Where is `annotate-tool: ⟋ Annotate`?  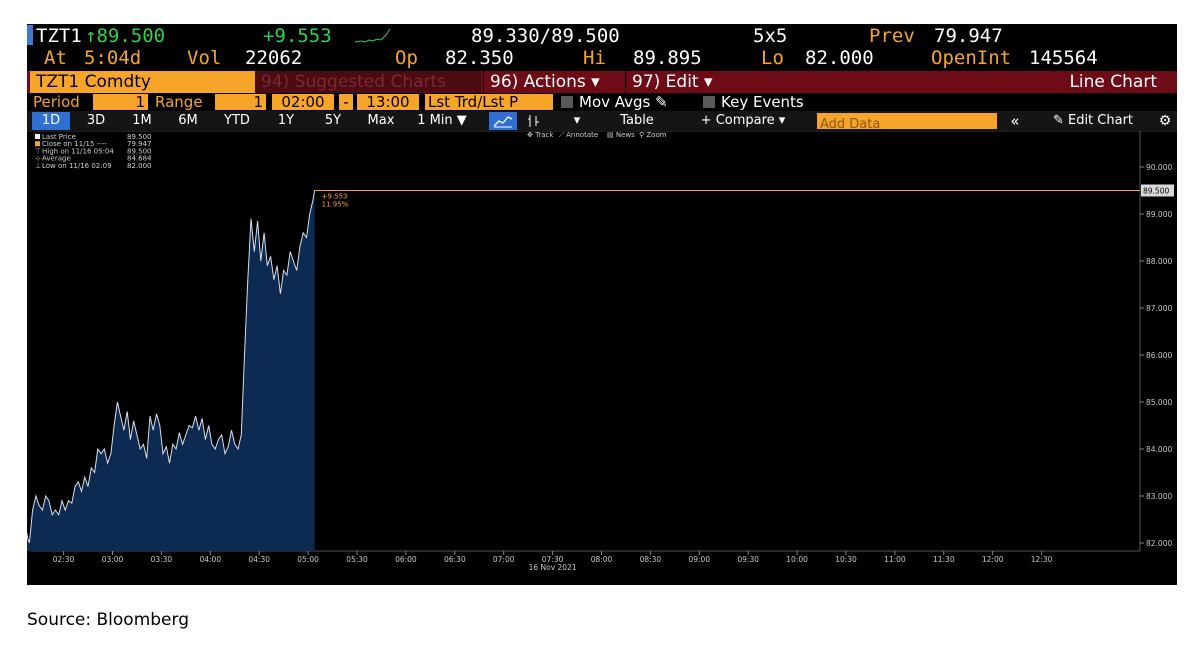 annotate-tool: ⟋ Annotate is located at coordinates (578, 135).